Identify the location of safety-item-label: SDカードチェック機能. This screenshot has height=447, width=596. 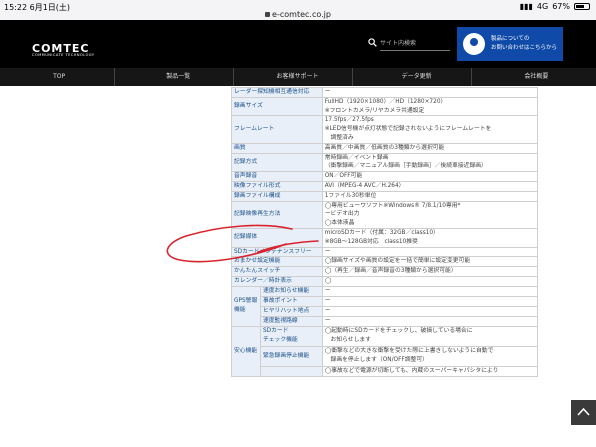
(291, 336).